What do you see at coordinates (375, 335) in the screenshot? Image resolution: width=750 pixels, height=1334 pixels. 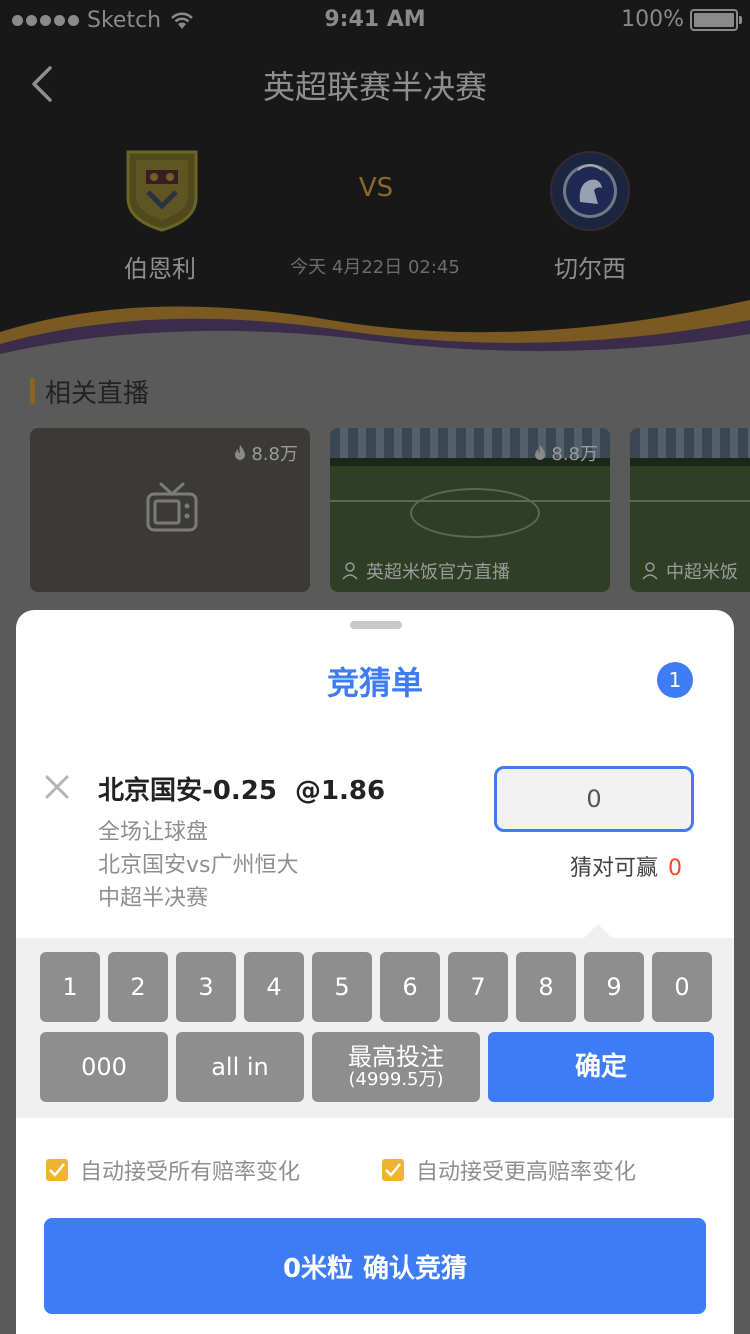 I see `header-wave` at bounding box center [375, 335].